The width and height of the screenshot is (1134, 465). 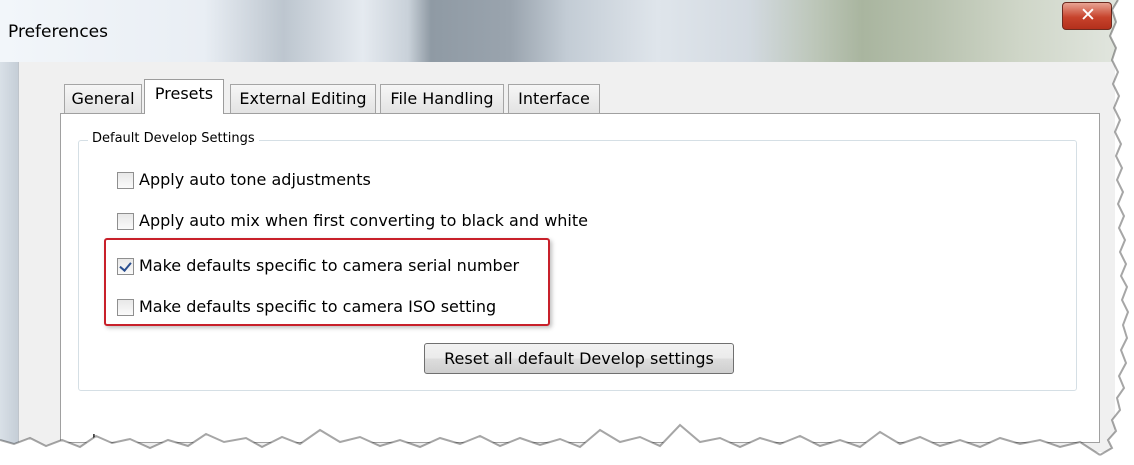 What do you see at coordinates (303, 98) in the screenshot?
I see `tab-external-editing: External Editing` at bounding box center [303, 98].